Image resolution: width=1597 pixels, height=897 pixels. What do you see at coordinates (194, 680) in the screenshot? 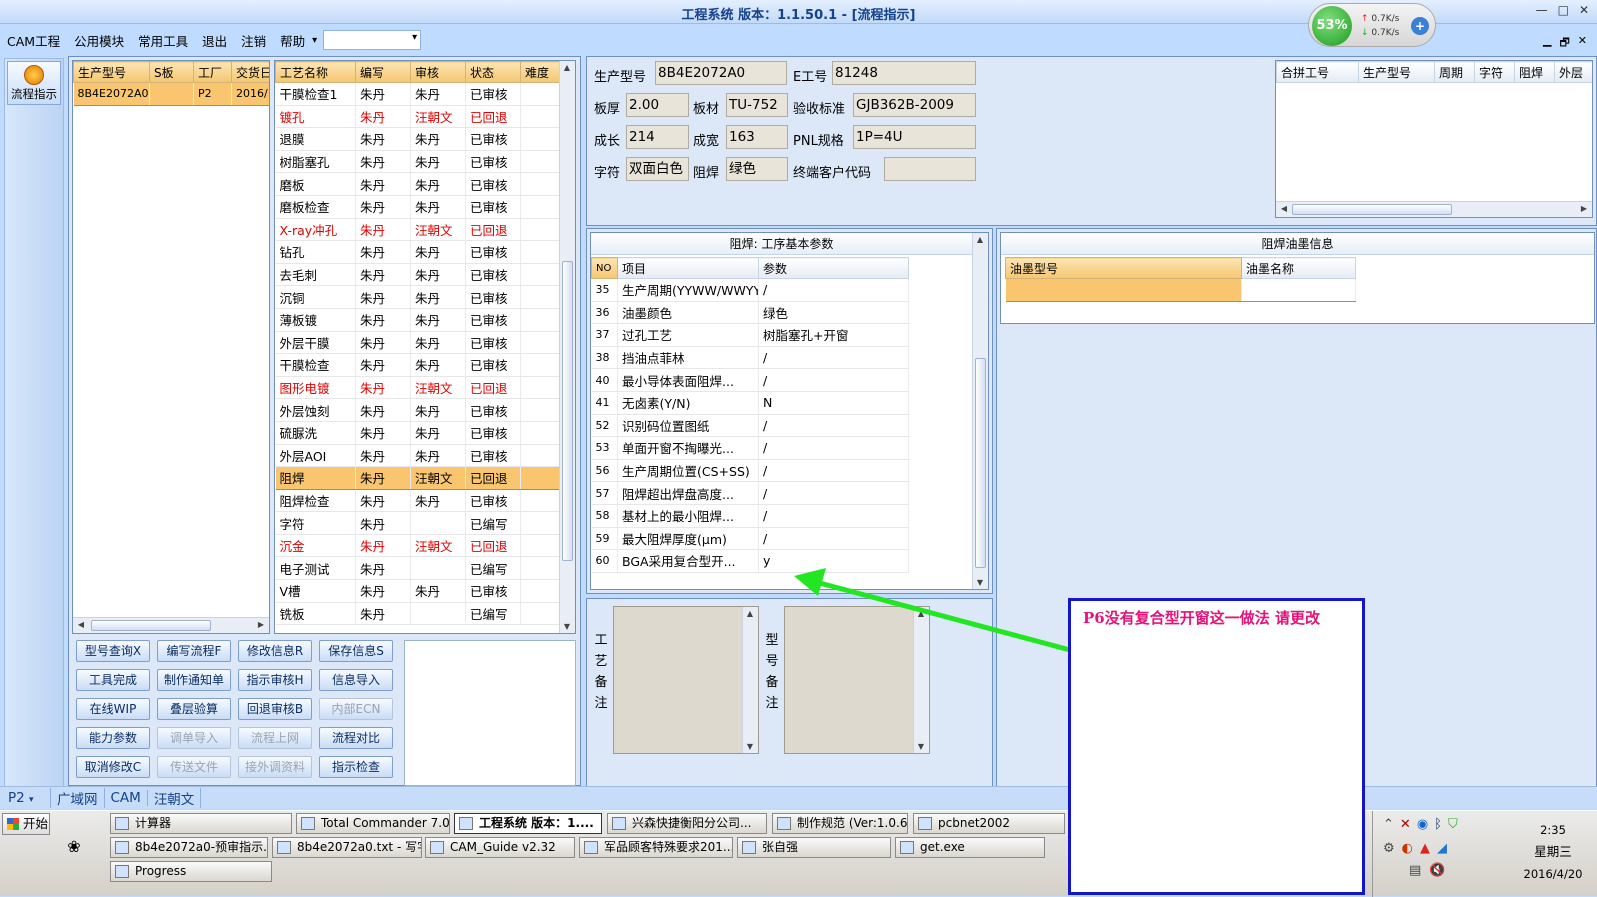
I see `action-button-5: 制作通知单` at bounding box center [194, 680].